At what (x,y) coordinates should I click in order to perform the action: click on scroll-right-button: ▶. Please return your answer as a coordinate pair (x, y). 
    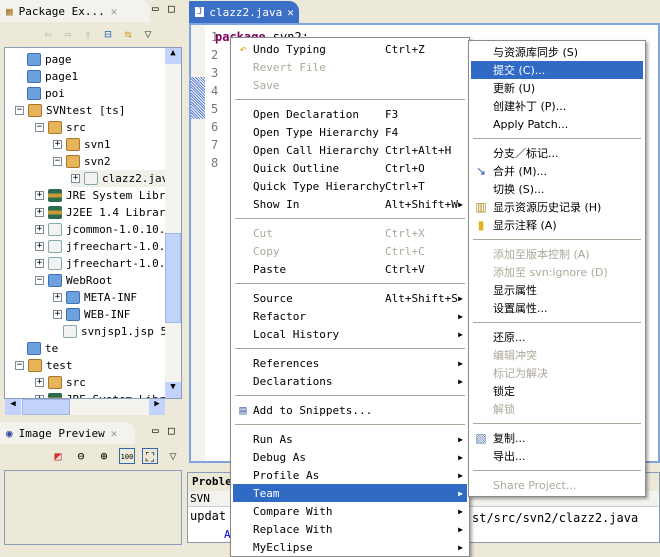
    Looking at the image, I should click on (157, 407).